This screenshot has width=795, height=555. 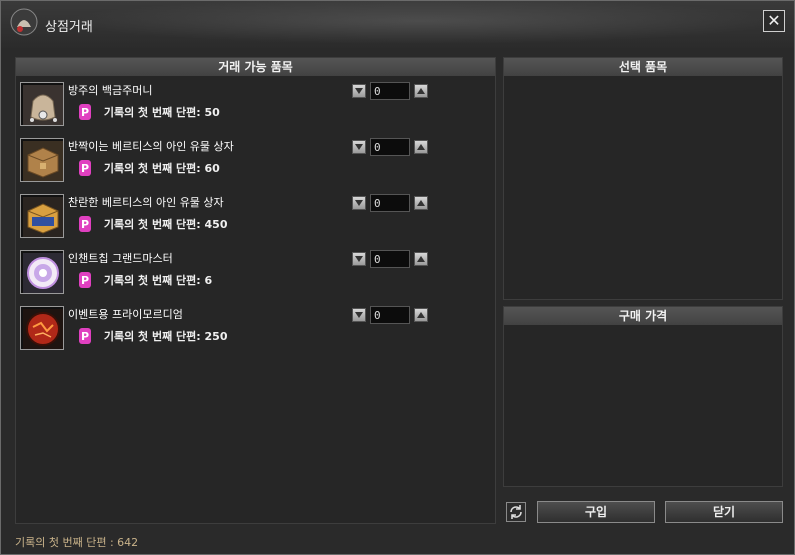 What do you see at coordinates (165, 224) in the screenshot?
I see `price-label: 기록의 첫 번째 단편: 450` at bounding box center [165, 224].